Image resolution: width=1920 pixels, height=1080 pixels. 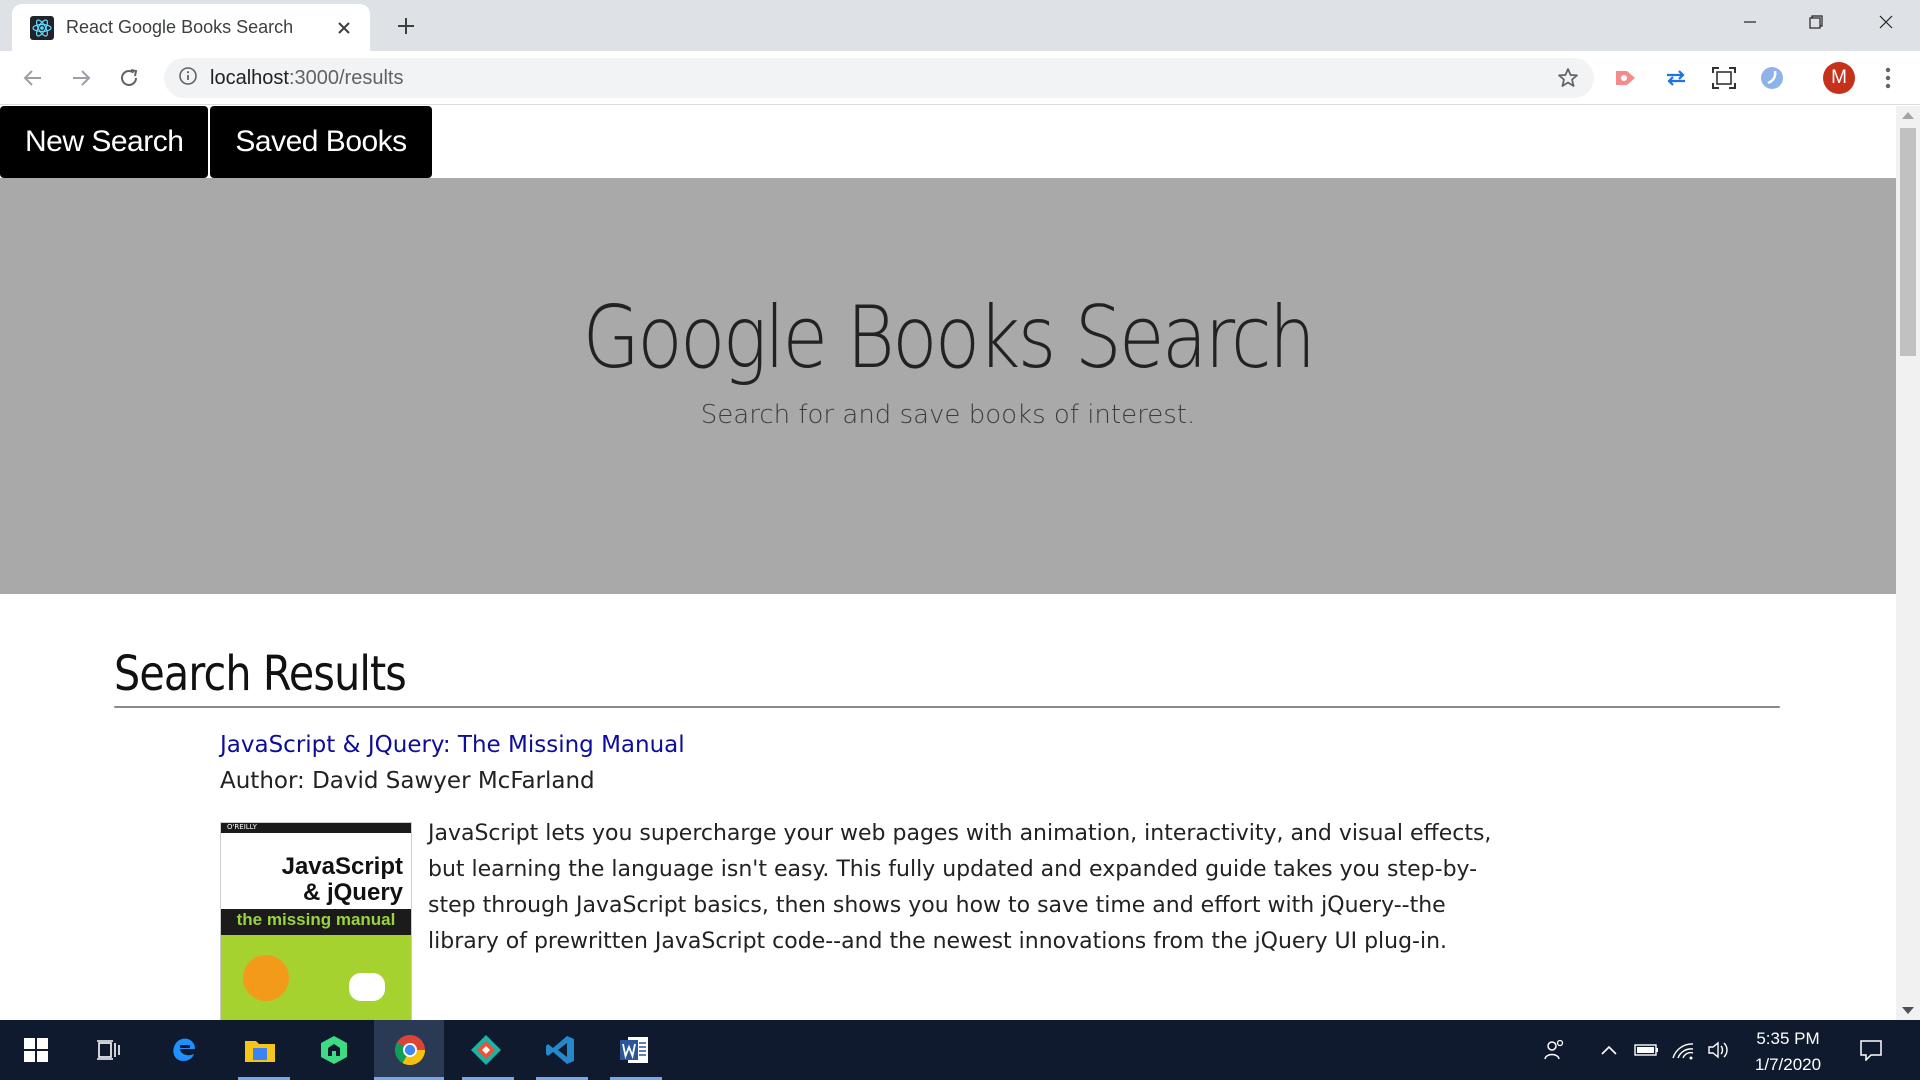 What do you see at coordinates (1626, 78) in the screenshot?
I see `extension-record-icon` at bounding box center [1626, 78].